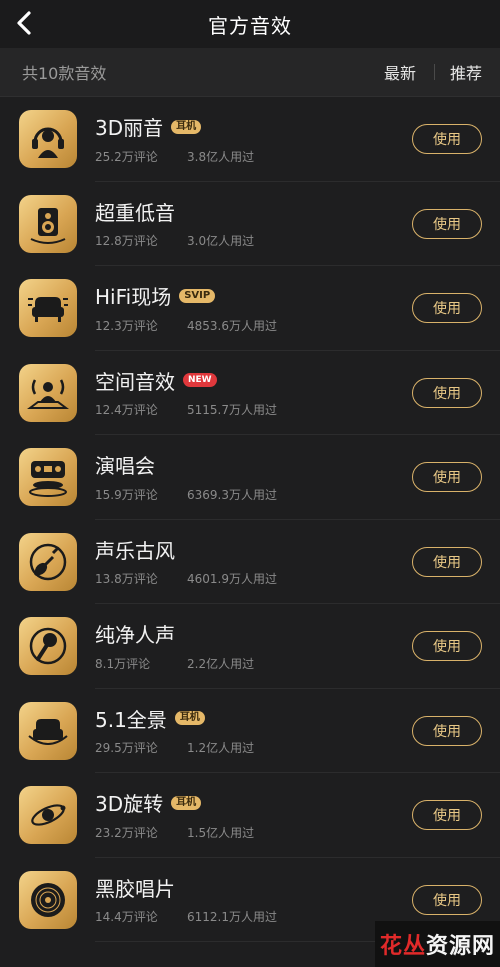  Describe the element at coordinates (126, 410) in the screenshot. I see `comment-count: 12.4万评论` at that location.